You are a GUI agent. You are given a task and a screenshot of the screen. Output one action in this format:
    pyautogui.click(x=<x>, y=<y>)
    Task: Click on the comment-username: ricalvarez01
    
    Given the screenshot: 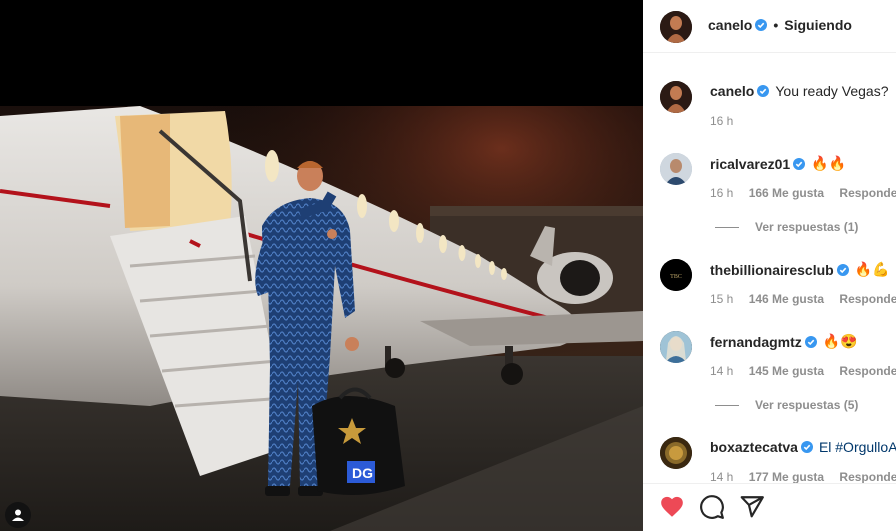 What is the action you would take?
    pyautogui.click(x=750, y=164)
    